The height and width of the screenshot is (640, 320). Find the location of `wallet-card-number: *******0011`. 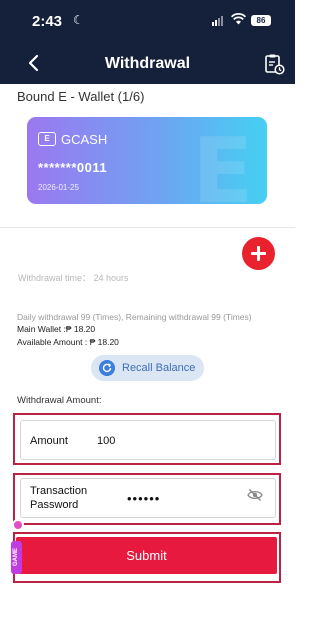

wallet-card-number: *******0011 is located at coordinates (73, 167).